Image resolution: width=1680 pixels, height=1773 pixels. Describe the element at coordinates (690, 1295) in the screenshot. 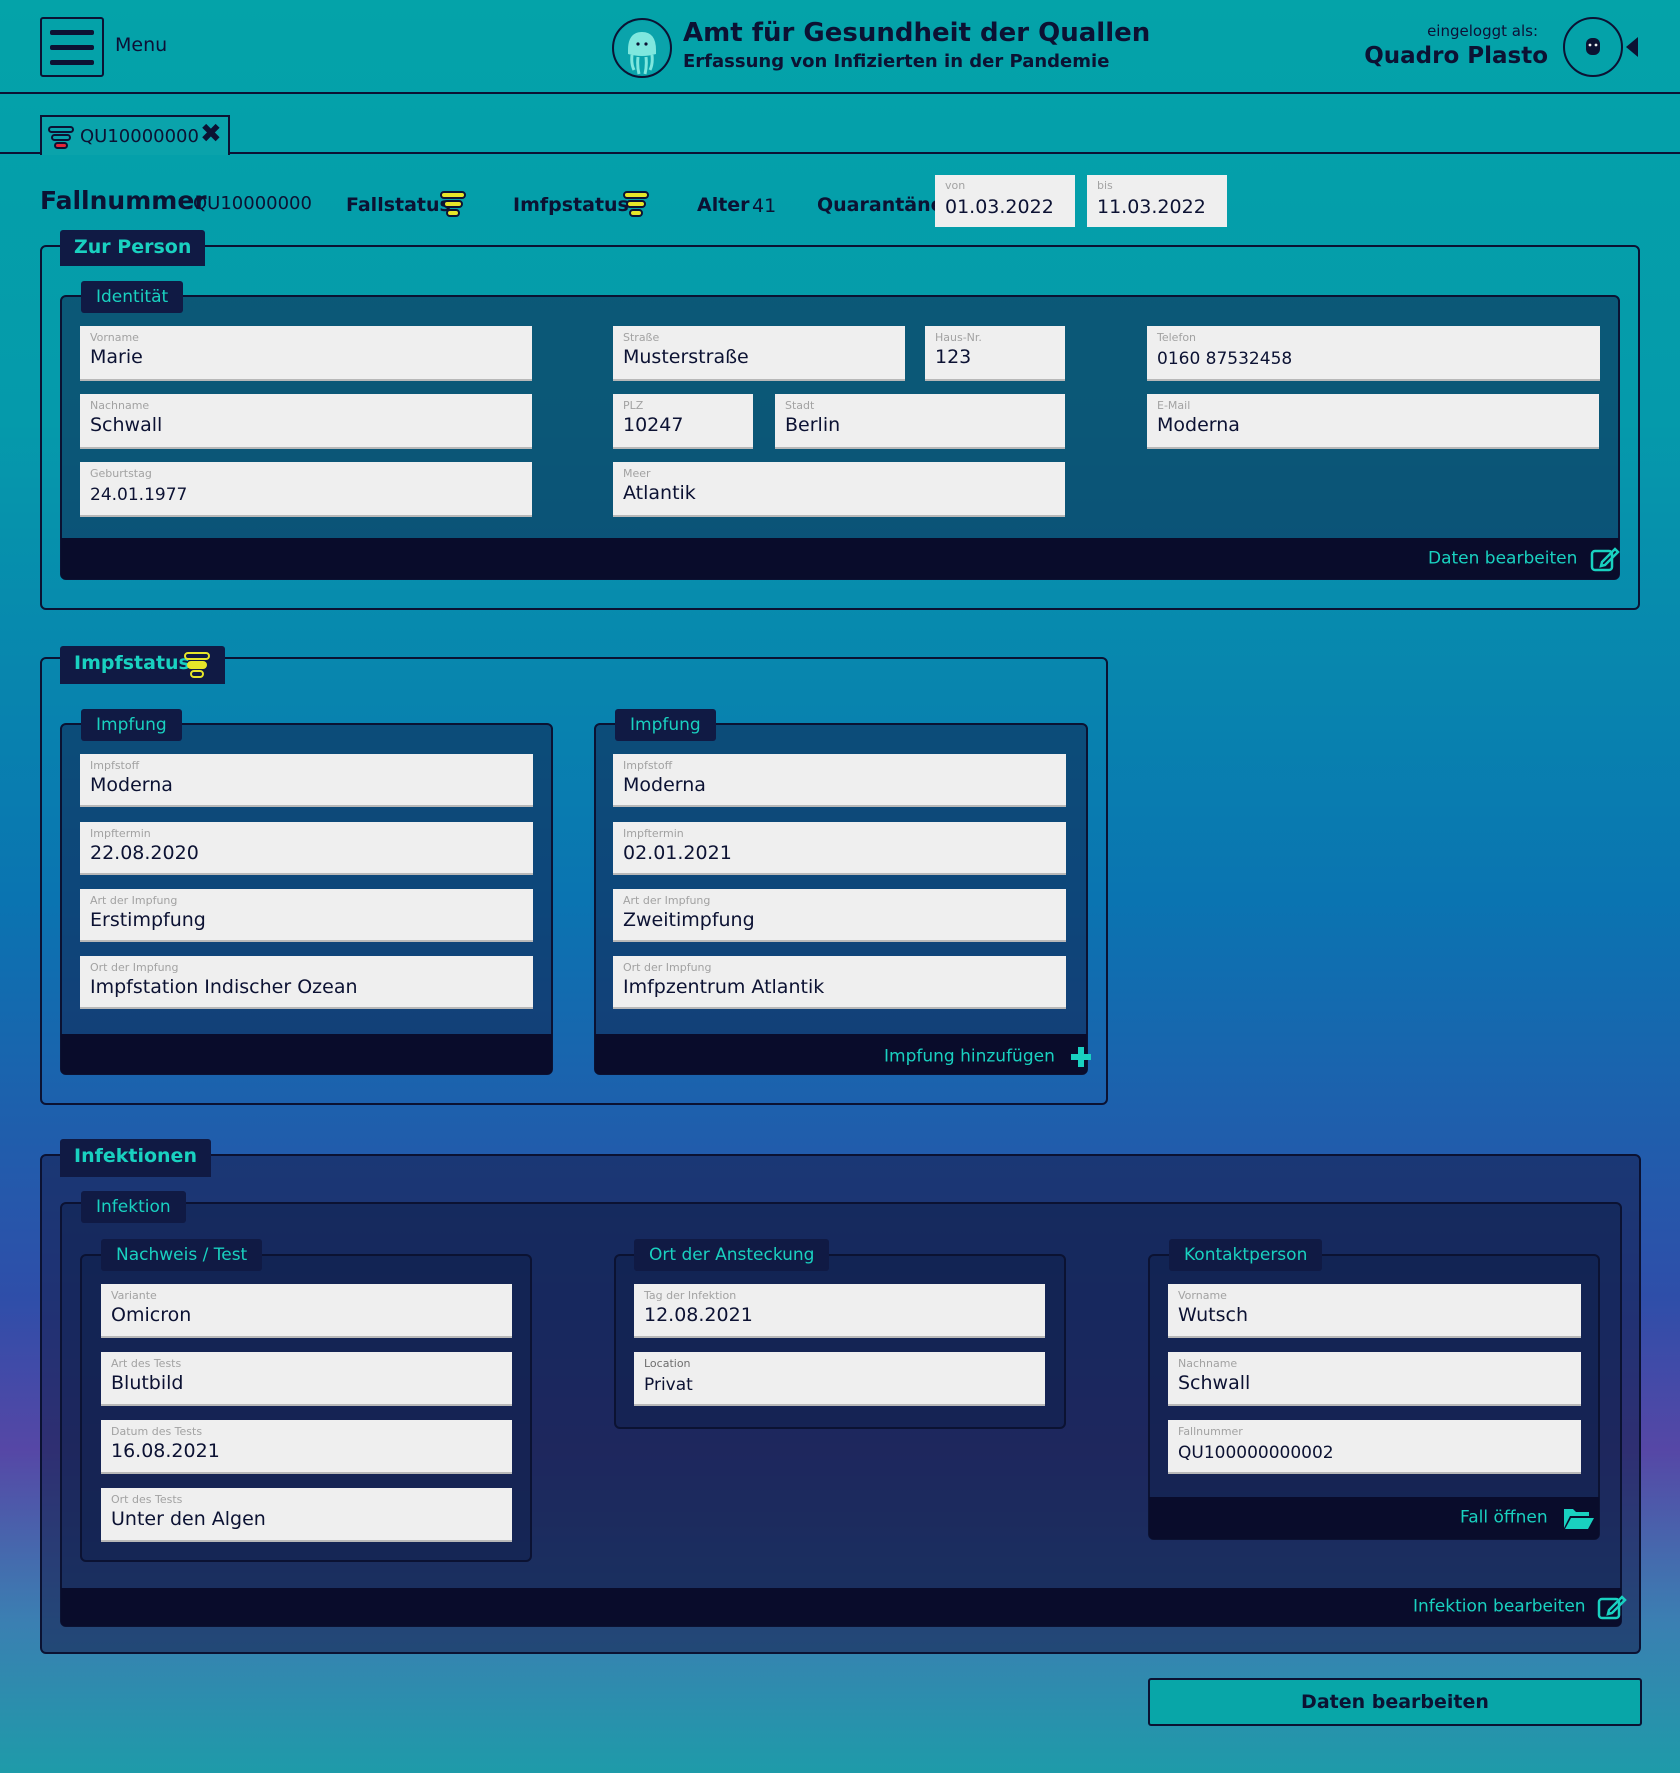

I see `field-label: Tag der Infektion` at that location.